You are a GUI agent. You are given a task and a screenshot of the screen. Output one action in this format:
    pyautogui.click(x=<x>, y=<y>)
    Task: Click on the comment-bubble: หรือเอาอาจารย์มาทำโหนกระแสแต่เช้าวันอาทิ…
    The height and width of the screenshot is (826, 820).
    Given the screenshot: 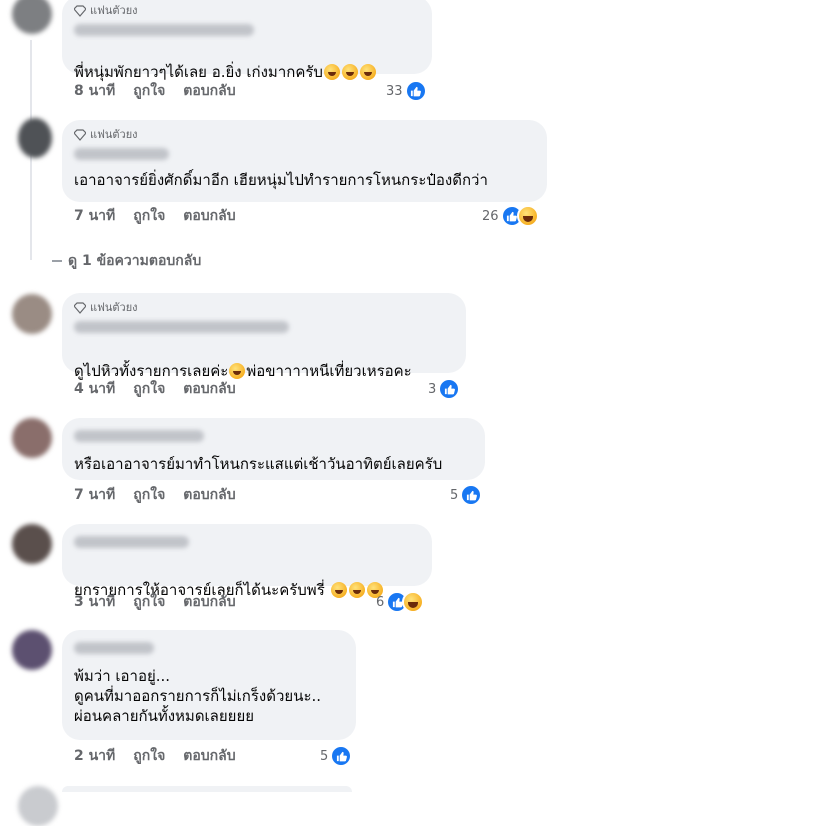 What is the action you would take?
    pyautogui.click(x=273, y=449)
    